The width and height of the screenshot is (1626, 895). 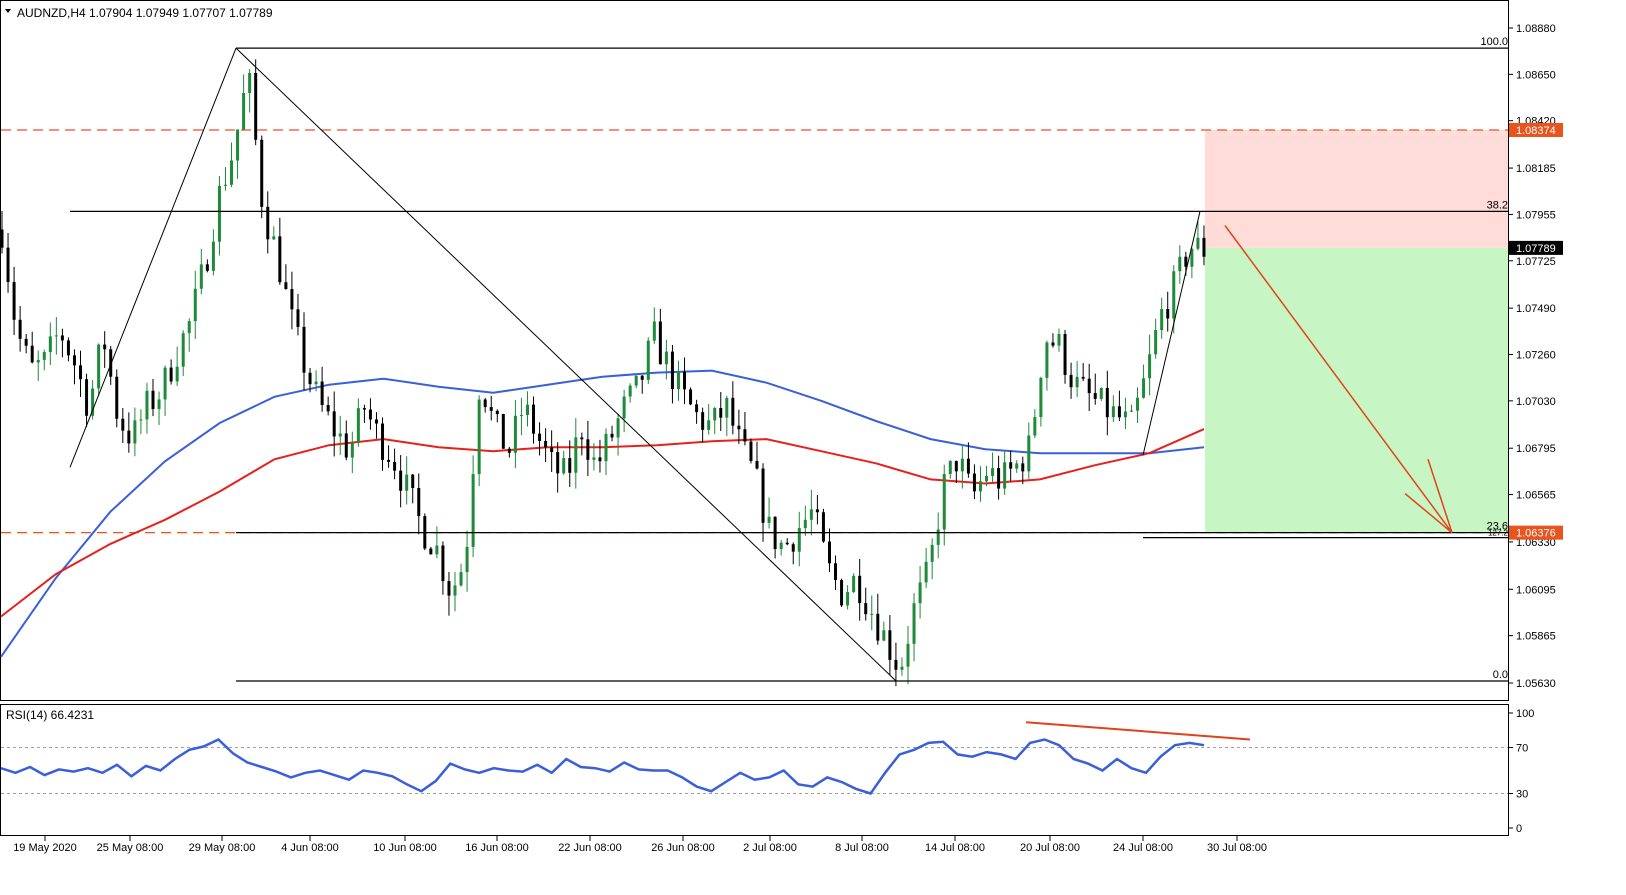 I want to click on rsi-axis-label: 100, so click(x=1525, y=714).